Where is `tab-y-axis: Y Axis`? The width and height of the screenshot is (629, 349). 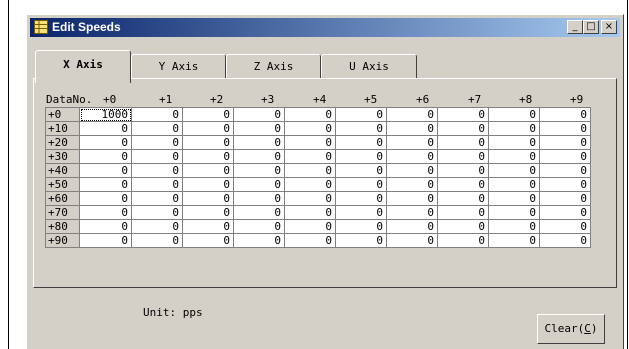 tab-y-axis: Y Axis is located at coordinates (178, 67).